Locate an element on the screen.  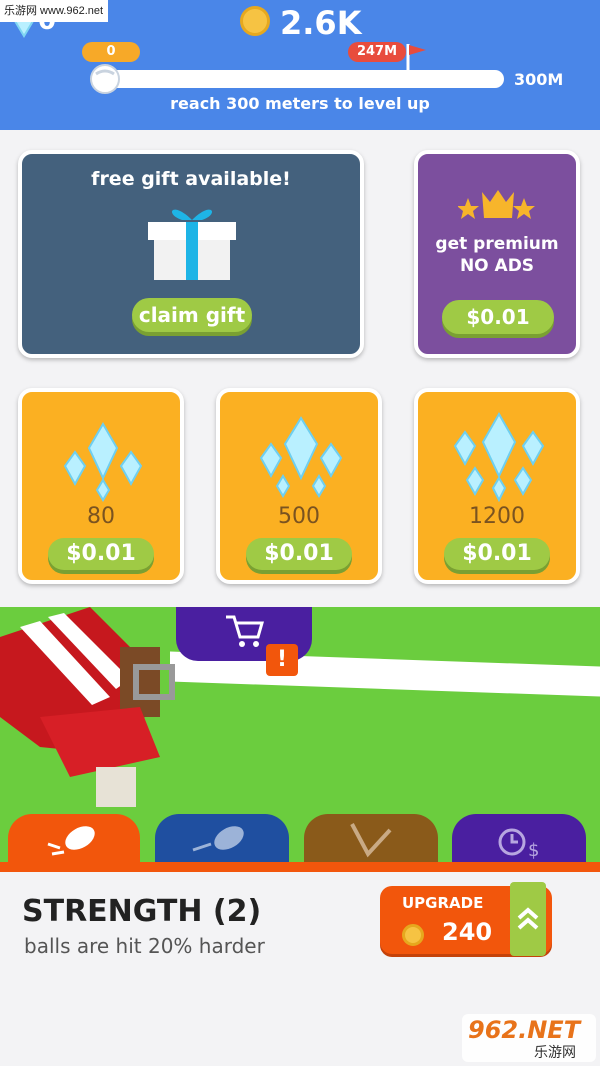
ball-marker-icon is located at coordinates (105, 79).